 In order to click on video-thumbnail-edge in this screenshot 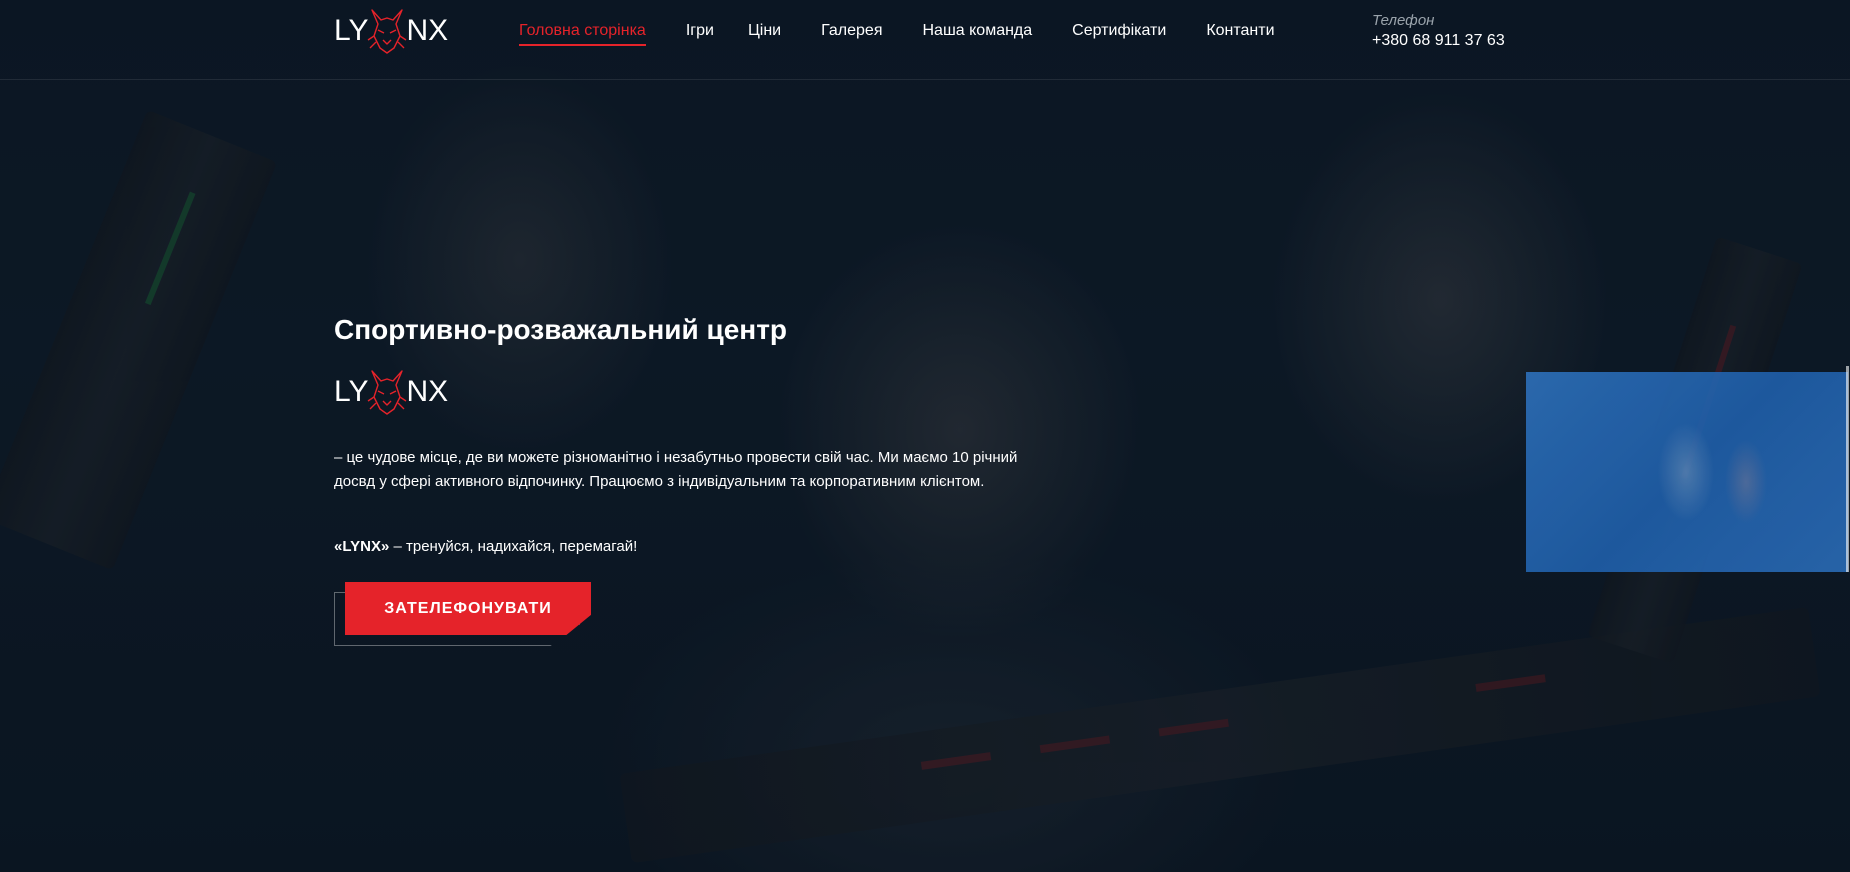, I will do `click(1847, 469)`.